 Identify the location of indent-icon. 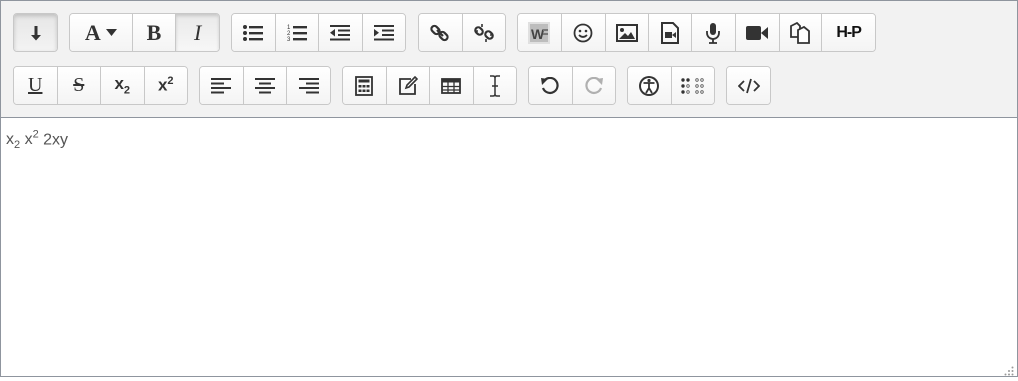
(383, 32).